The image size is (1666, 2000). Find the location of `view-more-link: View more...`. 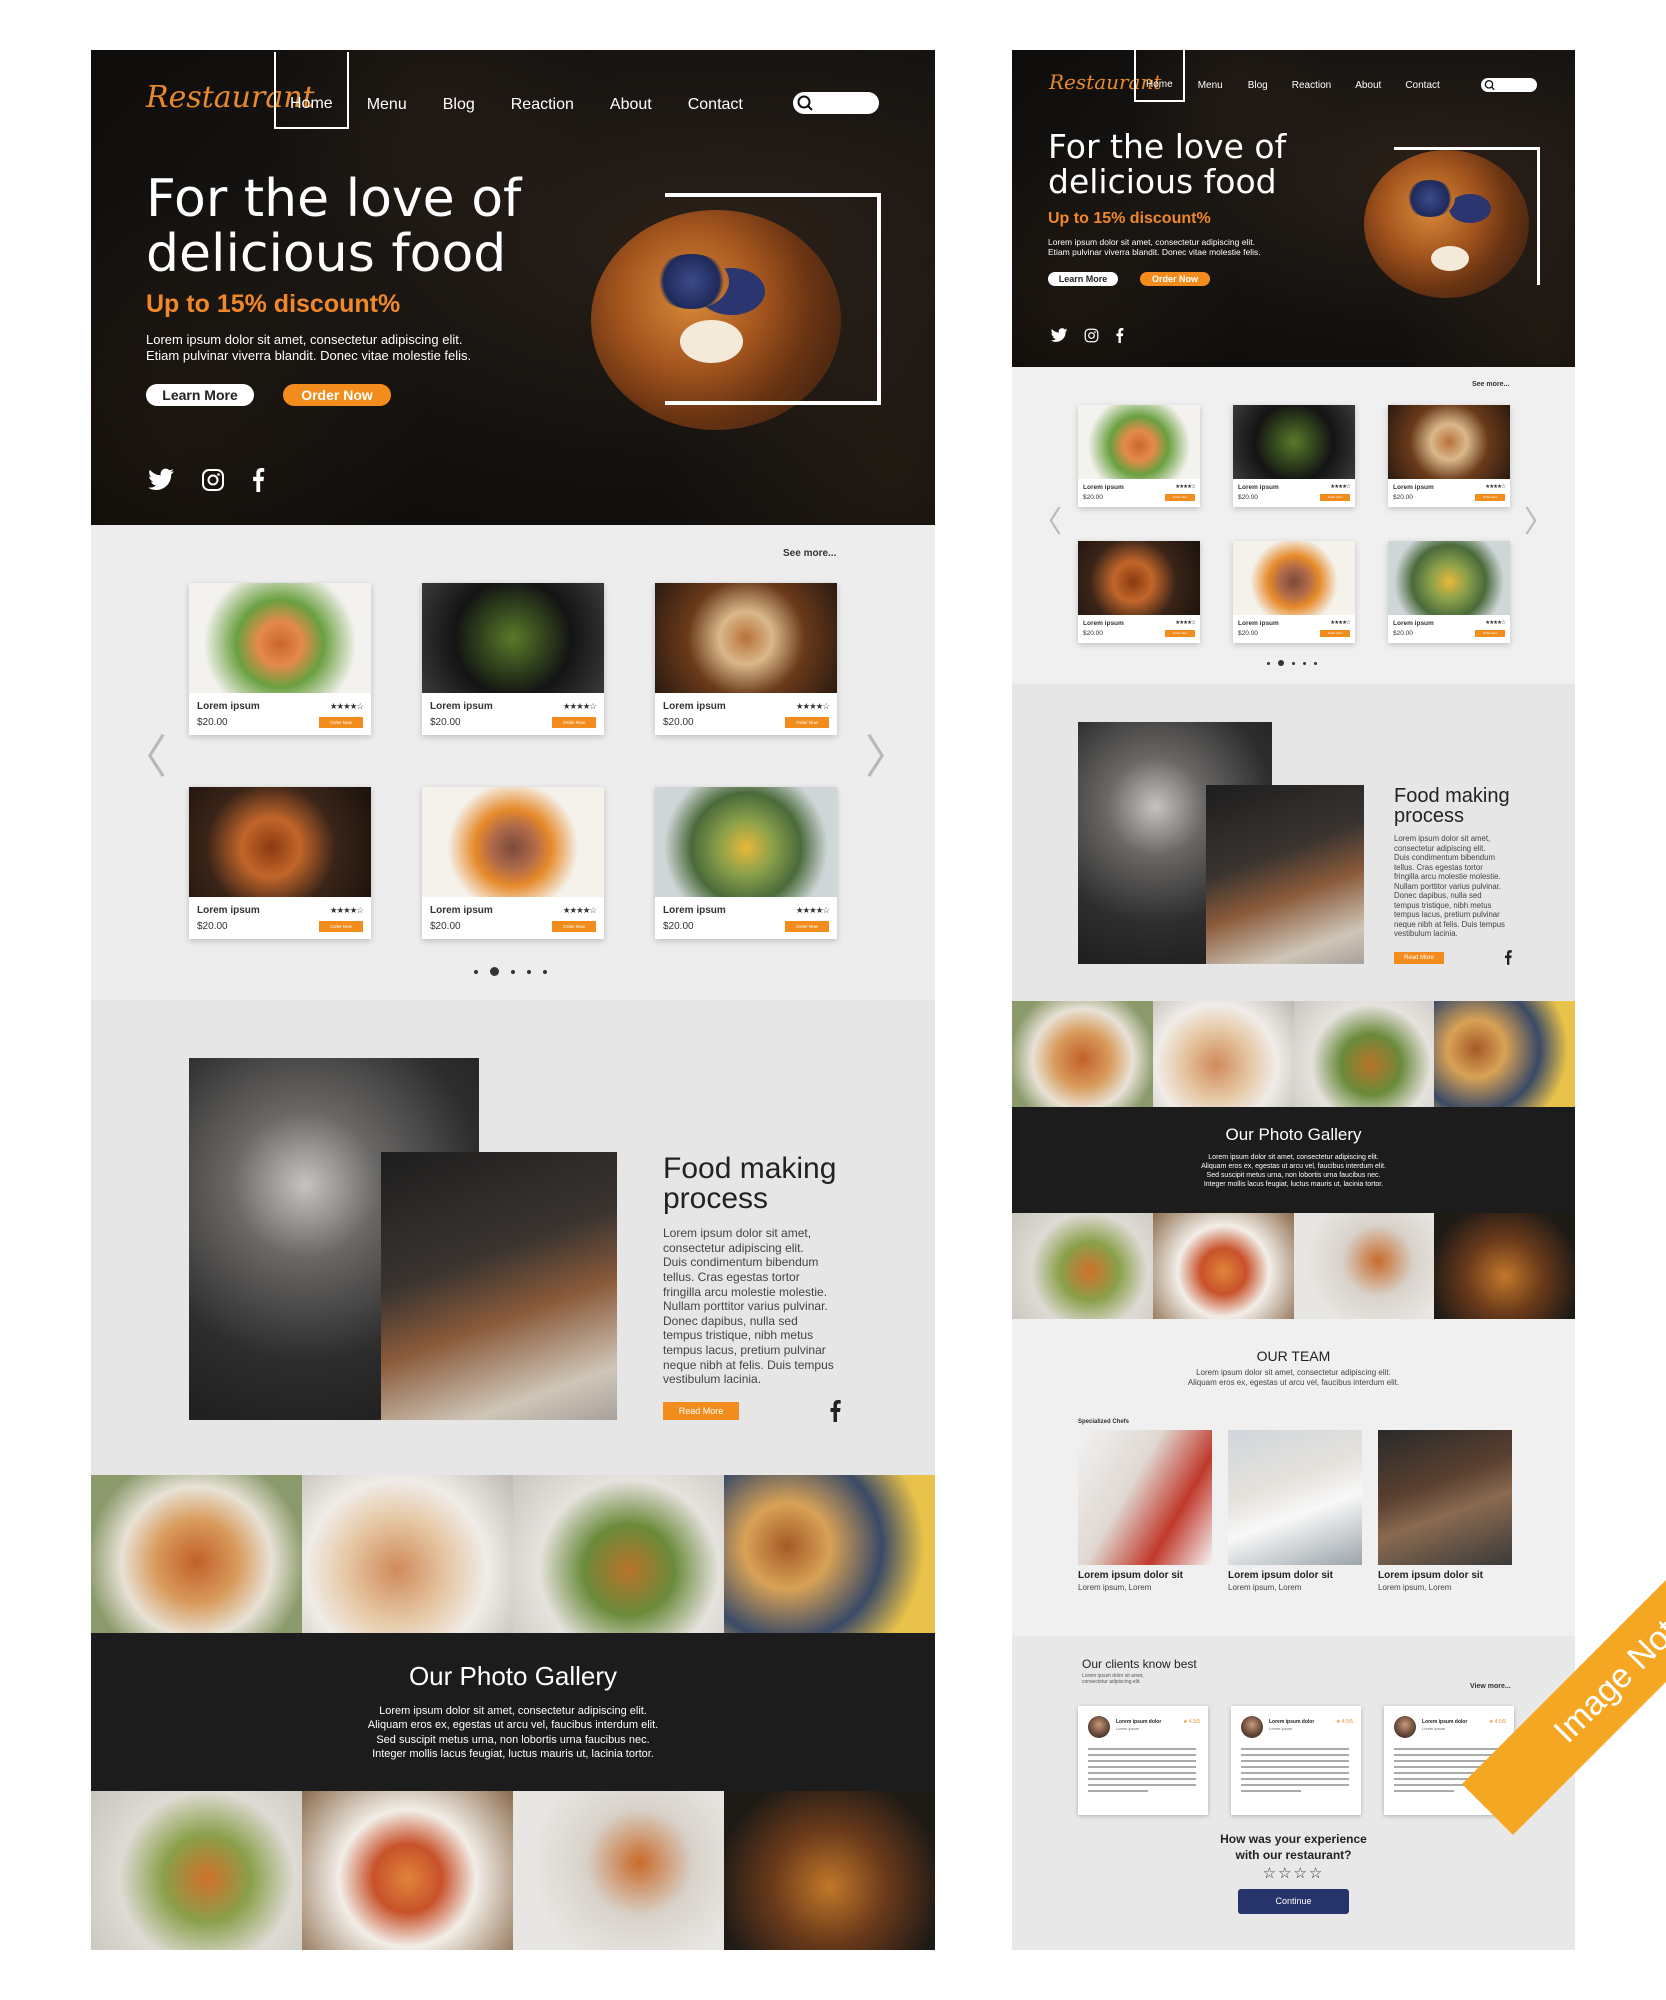

view-more-link: View more... is located at coordinates (1490, 1686).